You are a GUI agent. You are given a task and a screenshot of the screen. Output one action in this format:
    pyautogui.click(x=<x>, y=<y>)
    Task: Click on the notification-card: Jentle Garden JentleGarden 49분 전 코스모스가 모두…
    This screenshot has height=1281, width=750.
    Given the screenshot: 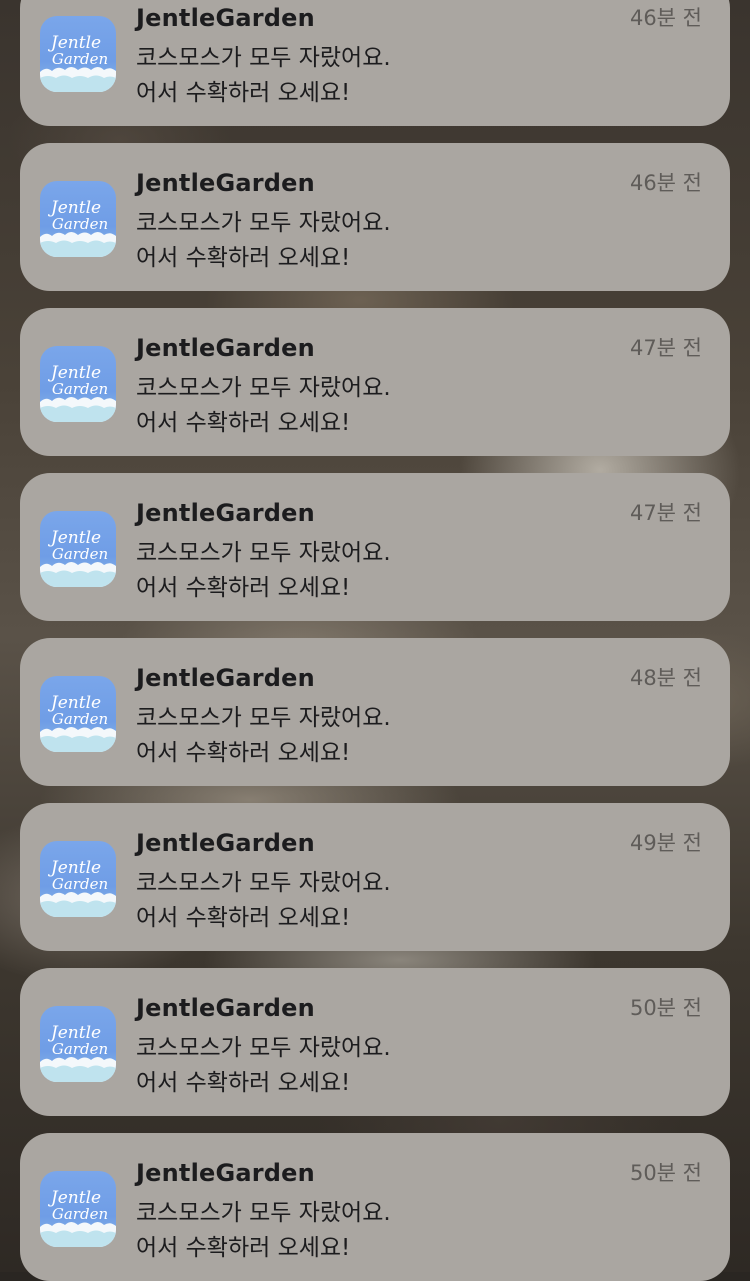 What is the action you would take?
    pyautogui.click(x=375, y=877)
    